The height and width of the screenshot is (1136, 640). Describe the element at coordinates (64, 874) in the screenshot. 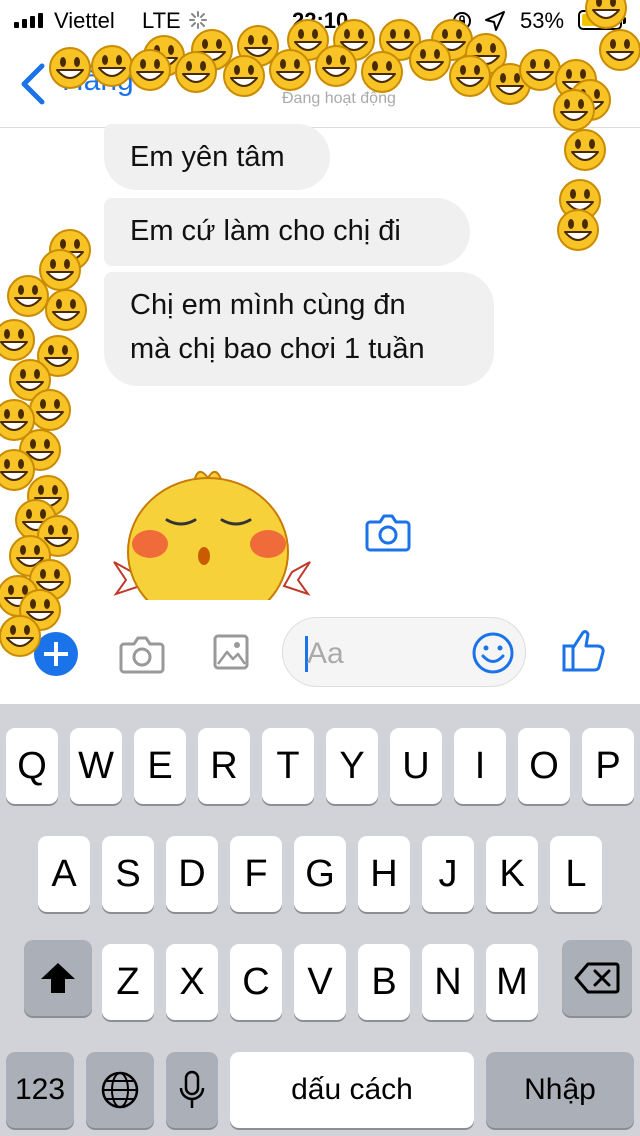

I see `key-a: A` at that location.